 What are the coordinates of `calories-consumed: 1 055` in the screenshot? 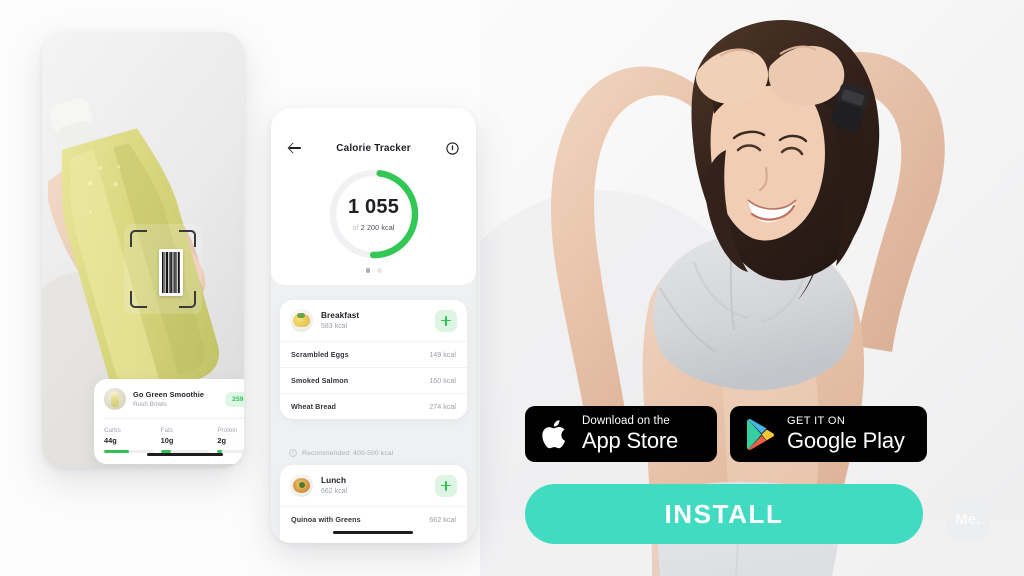 It's located at (373, 206).